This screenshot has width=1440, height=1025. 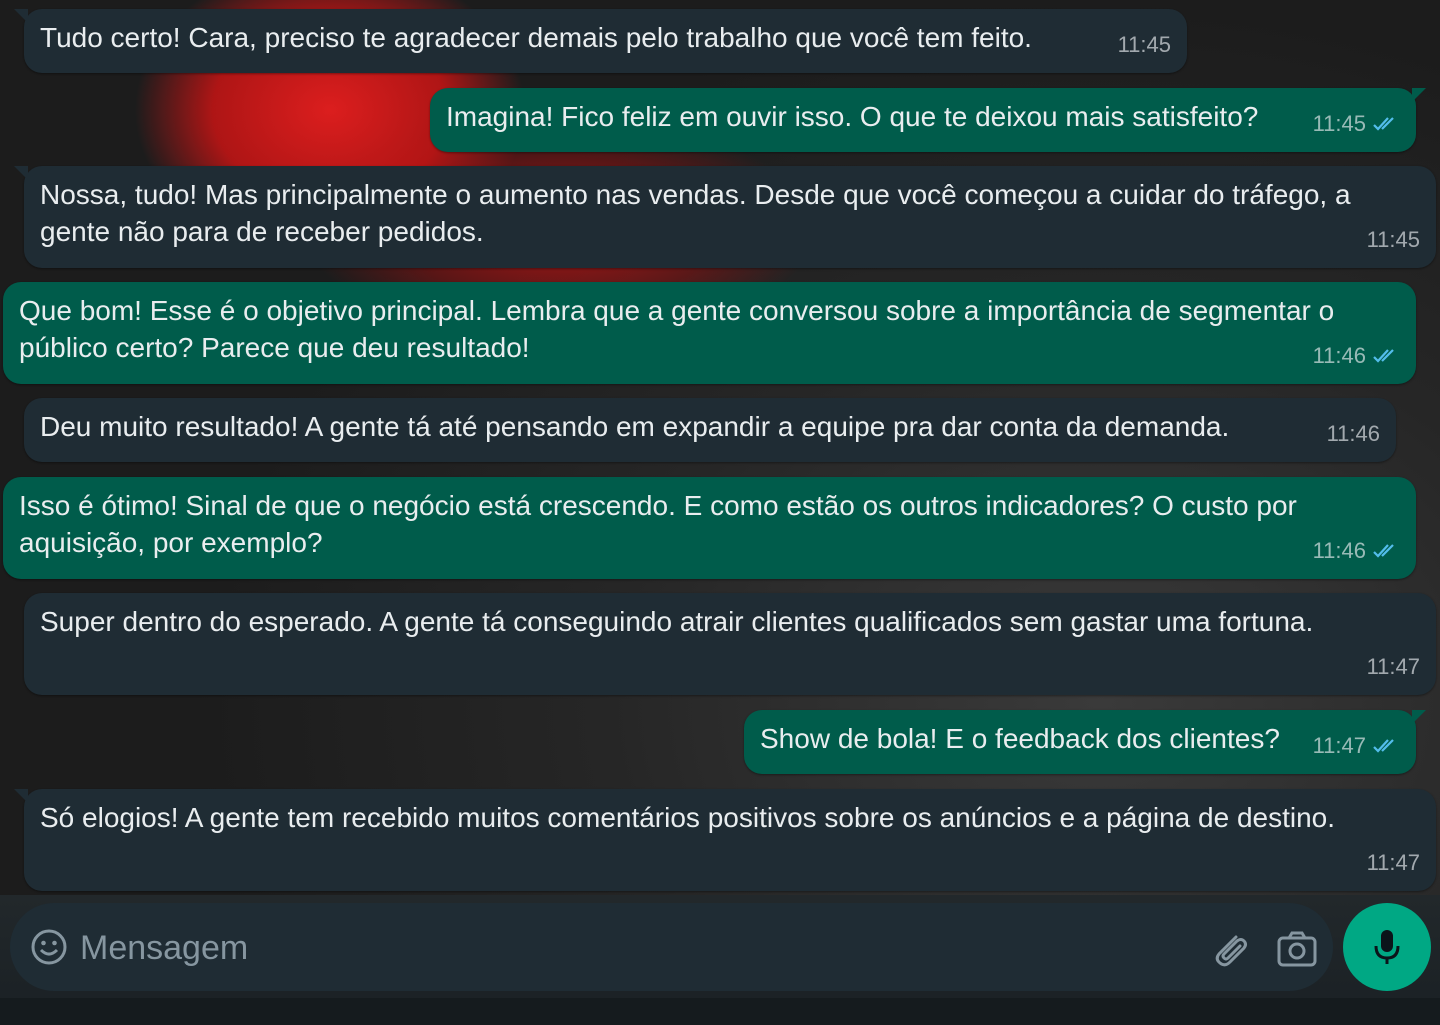 I want to click on camera-icon, so click(x=1297, y=949).